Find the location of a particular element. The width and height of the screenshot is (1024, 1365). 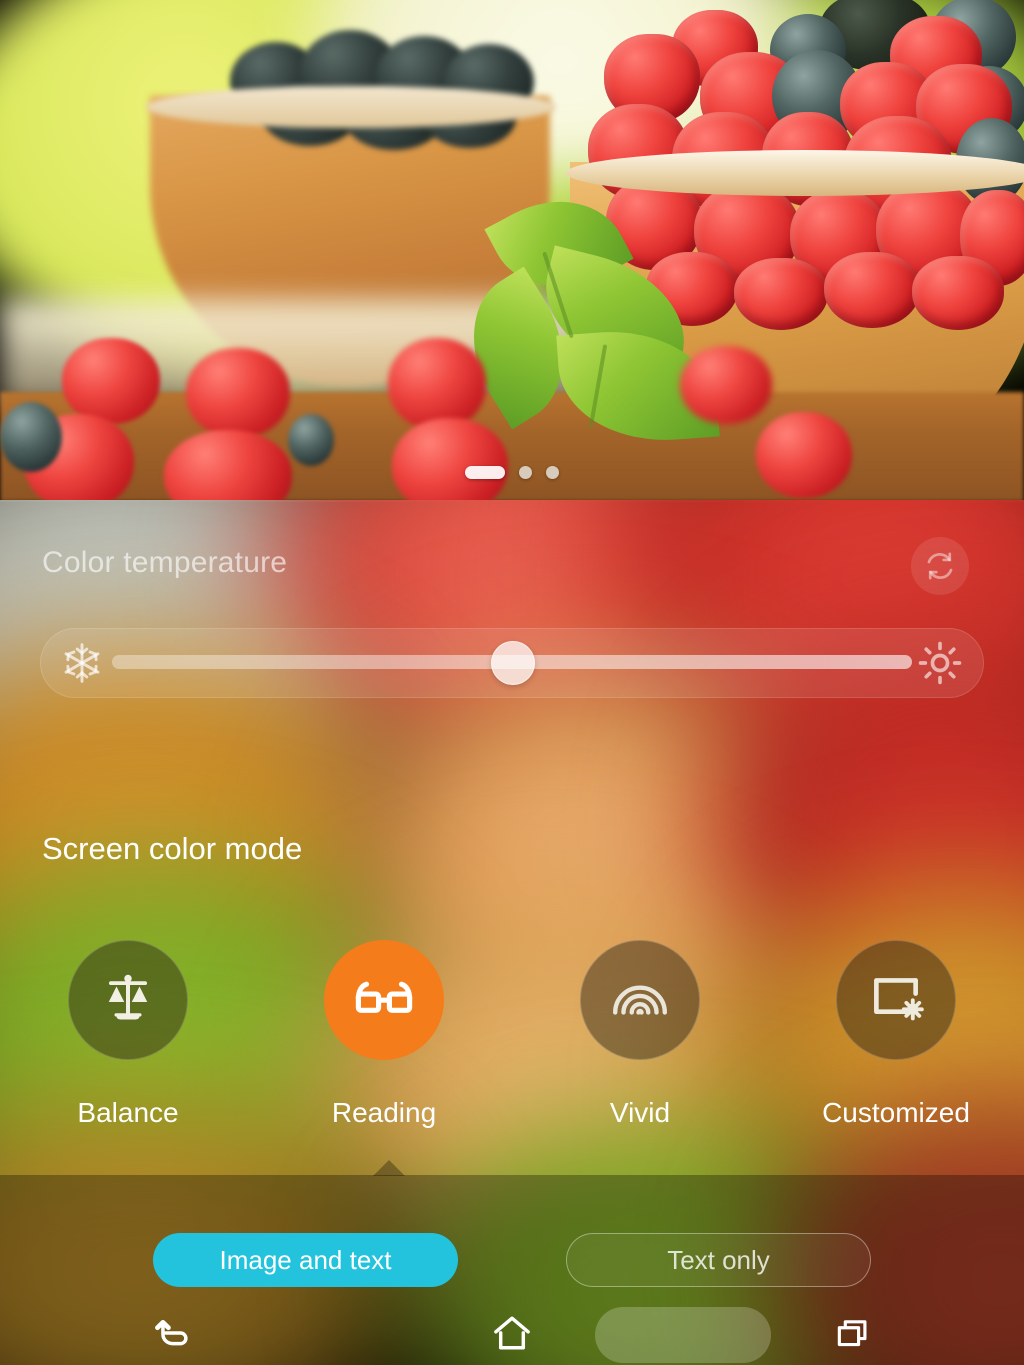

mode-label: Customized is located at coordinates (896, 1112).